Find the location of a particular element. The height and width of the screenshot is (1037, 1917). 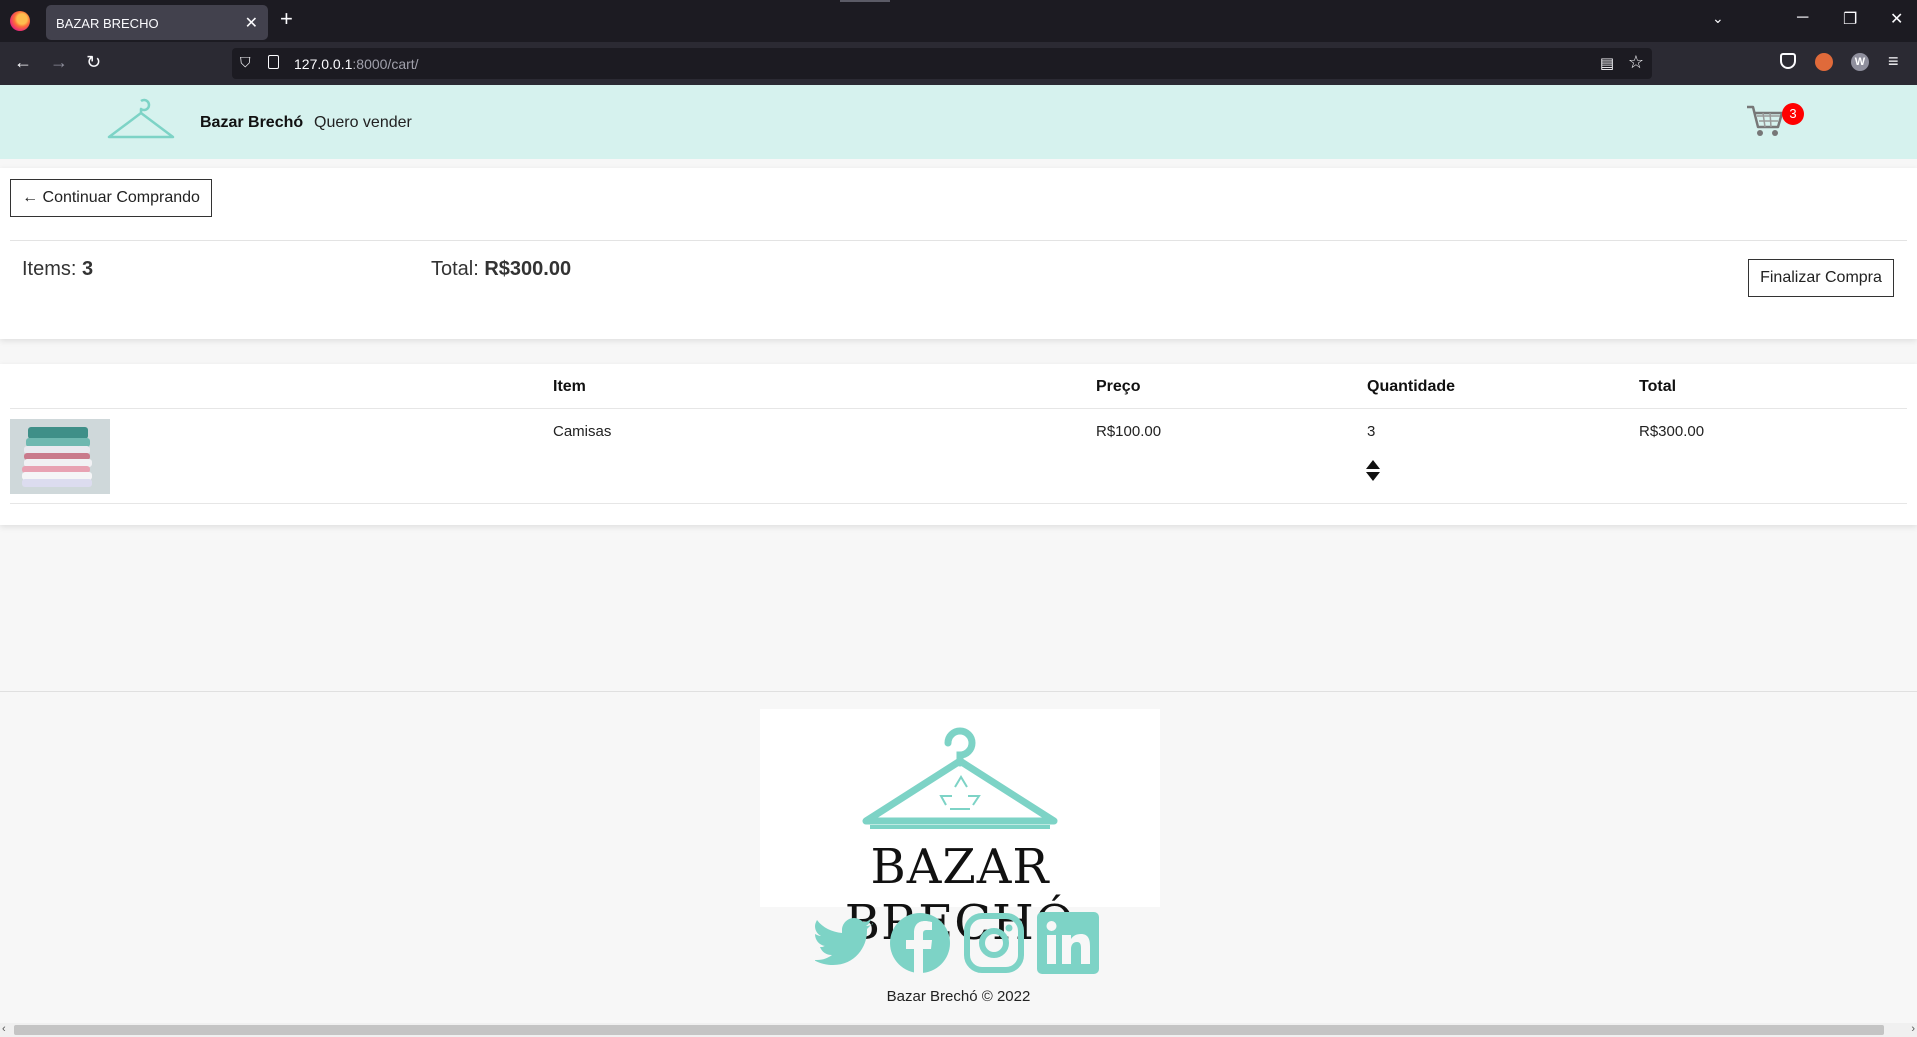

bookmark-star-icon: ☆ is located at coordinates (1636, 62).